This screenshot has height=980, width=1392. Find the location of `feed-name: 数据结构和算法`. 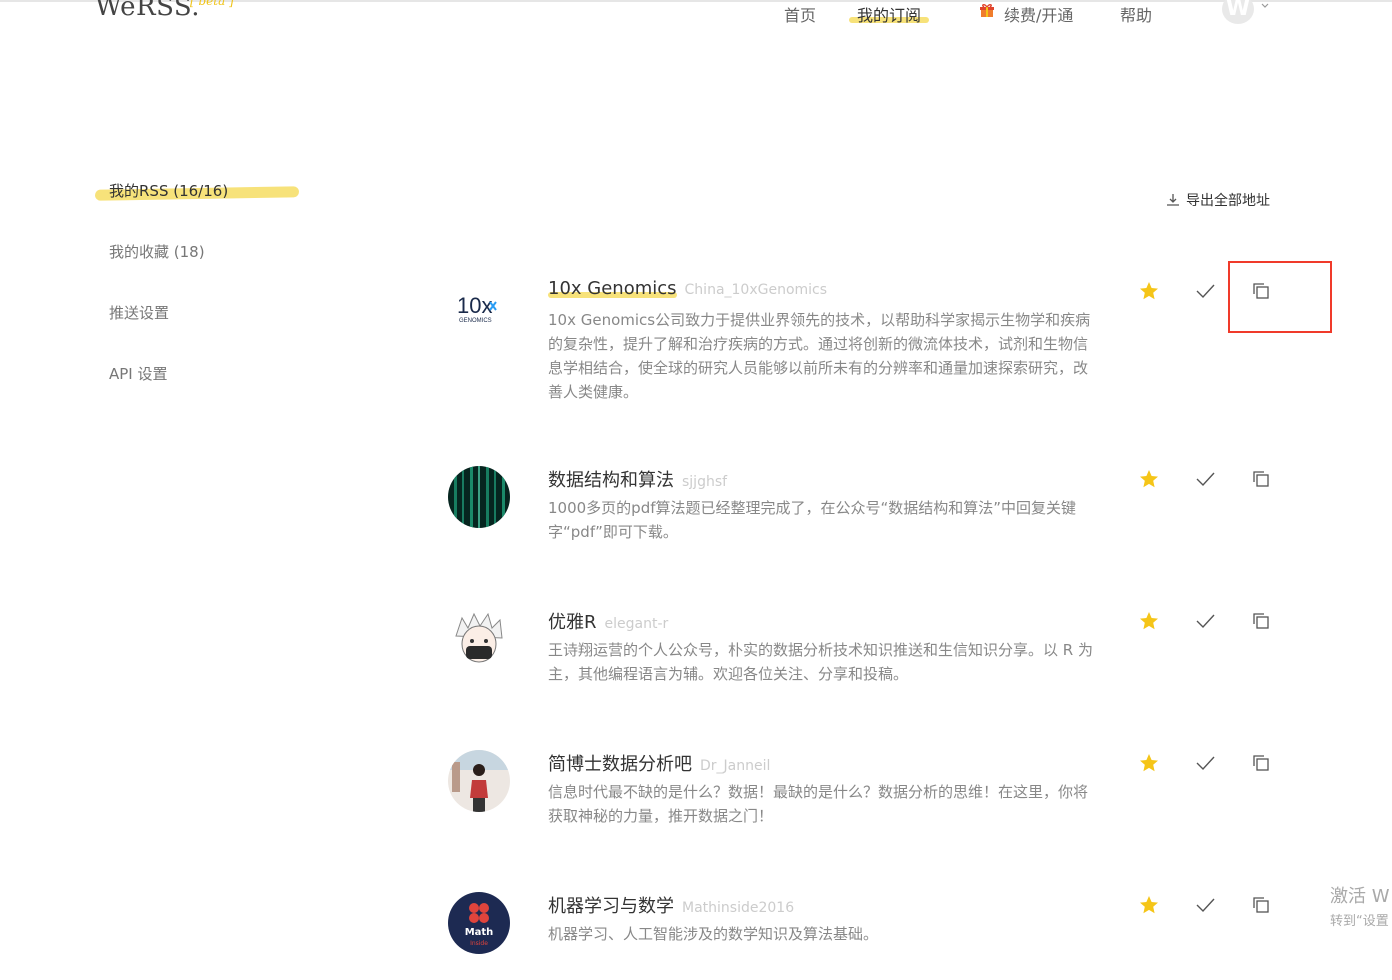

feed-name: 数据结构和算法 is located at coordinates (611, 479).